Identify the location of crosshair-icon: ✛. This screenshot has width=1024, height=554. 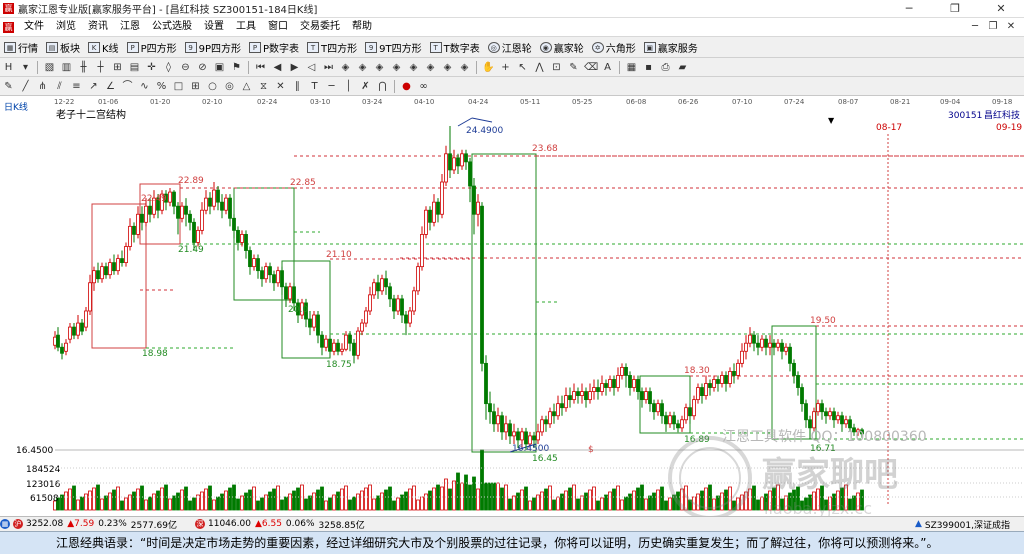
(151, 67).